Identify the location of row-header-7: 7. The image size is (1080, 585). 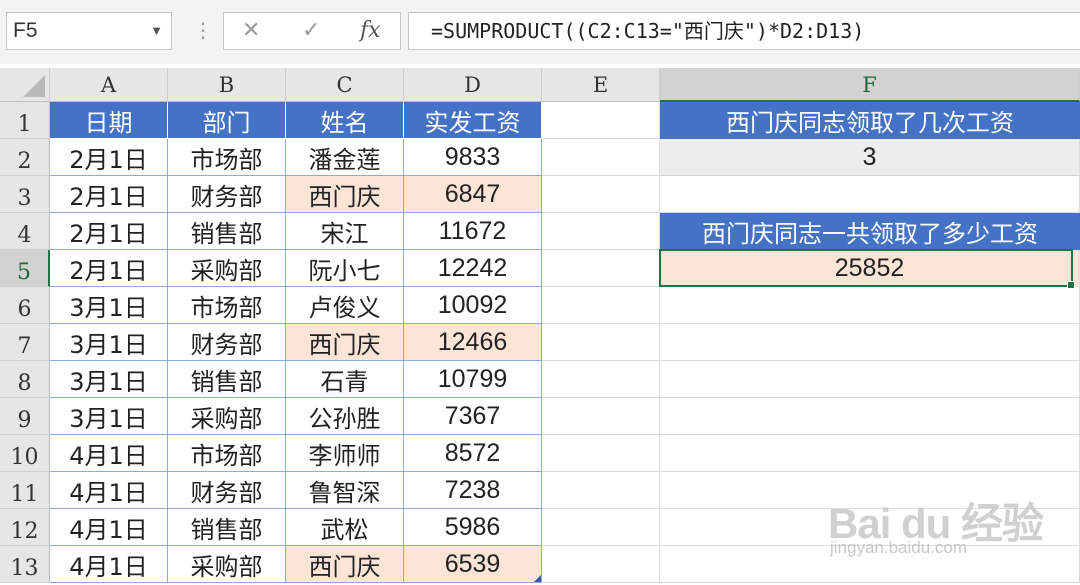
(25, 342).